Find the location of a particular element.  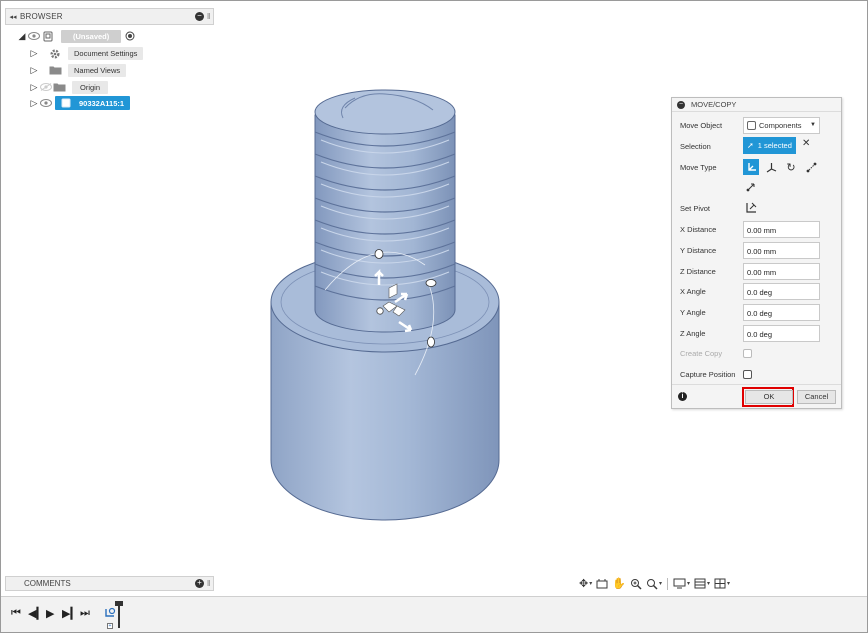

collapse-icon: − is located at coordinates (681, 104).